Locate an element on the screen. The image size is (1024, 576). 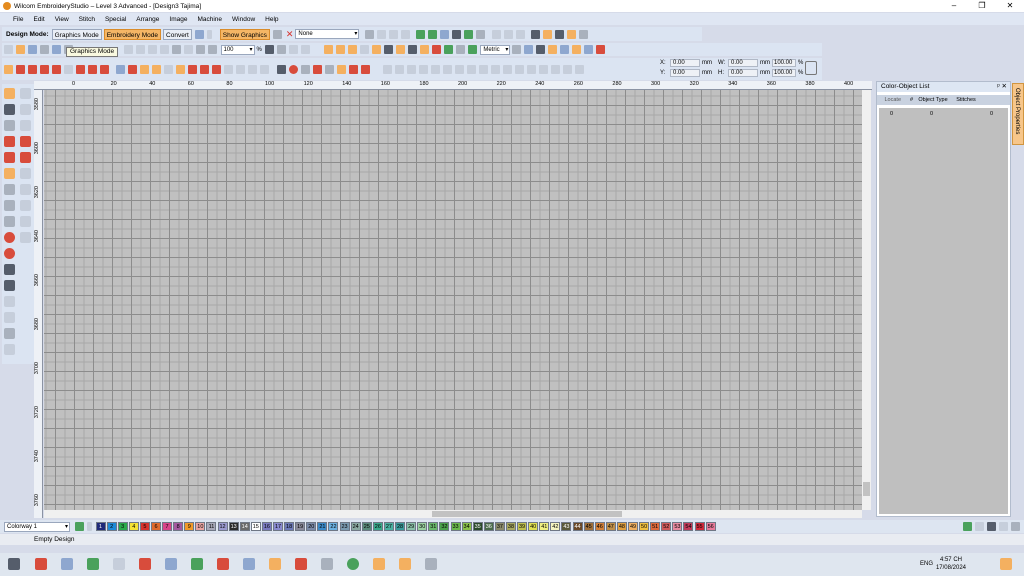
object-properties-tab: Object Properties is located at coordinates (1018, 114).